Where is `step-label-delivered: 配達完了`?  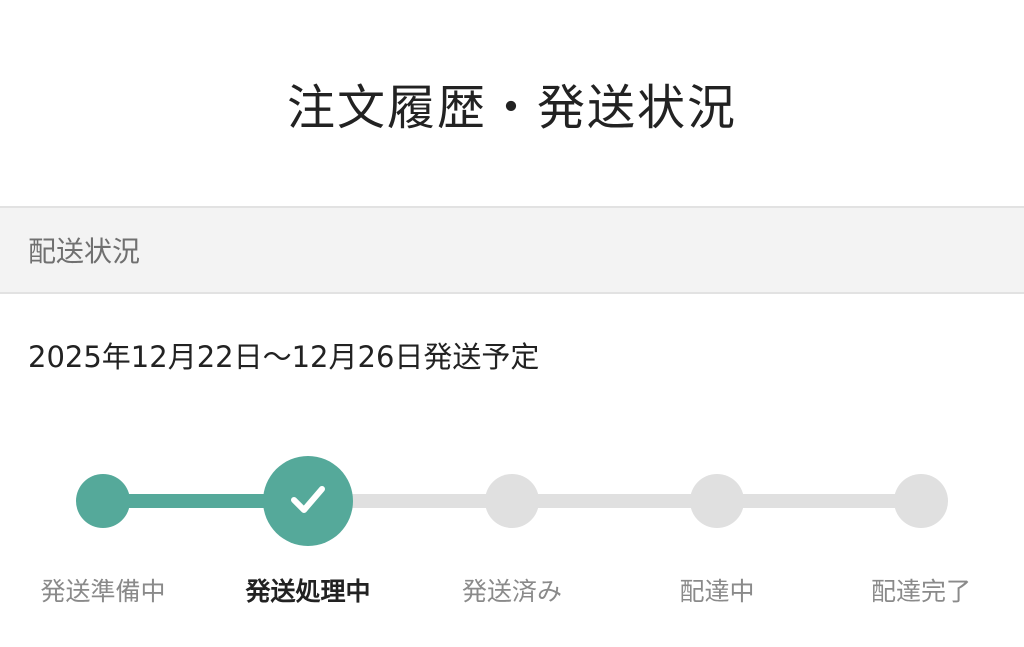 step-label-delivered: 配達完了 is located at coordinates (920, 591).